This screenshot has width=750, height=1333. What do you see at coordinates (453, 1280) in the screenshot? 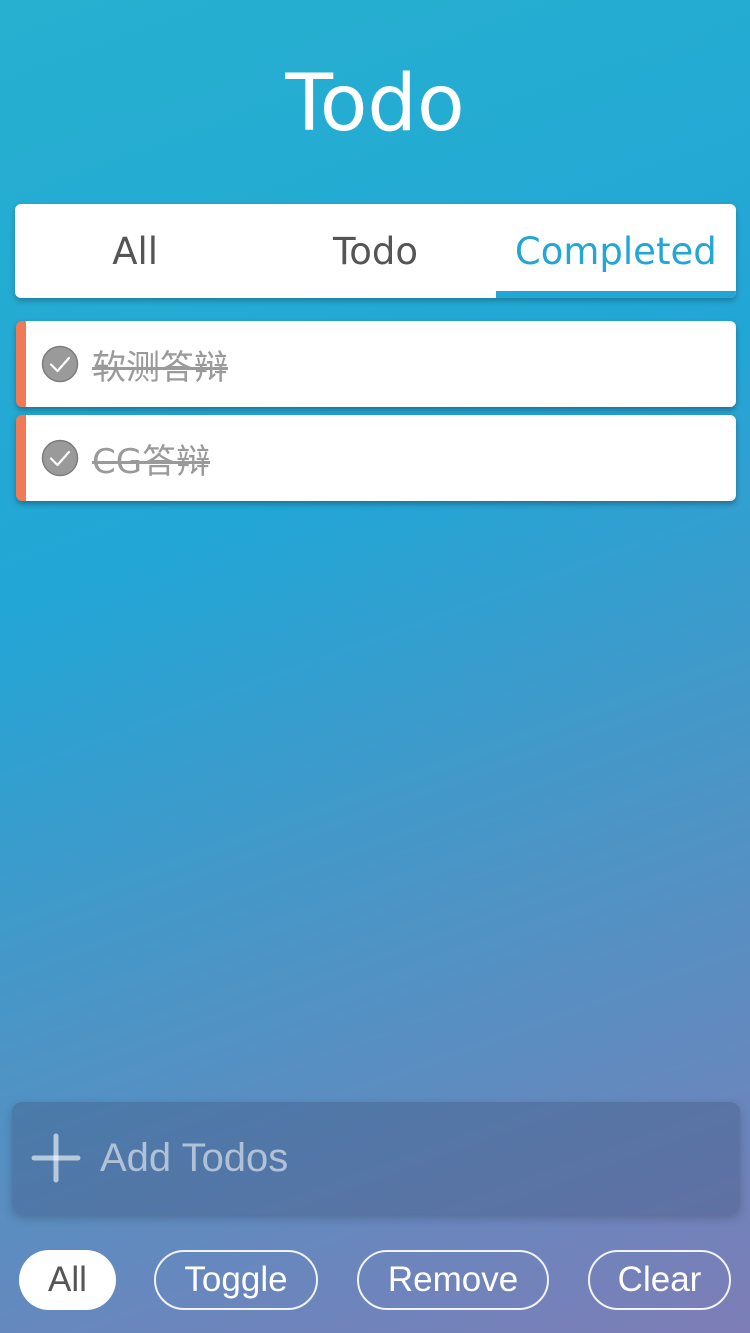
I see `remove-button: Remove` at bounding box center [453, 1280].